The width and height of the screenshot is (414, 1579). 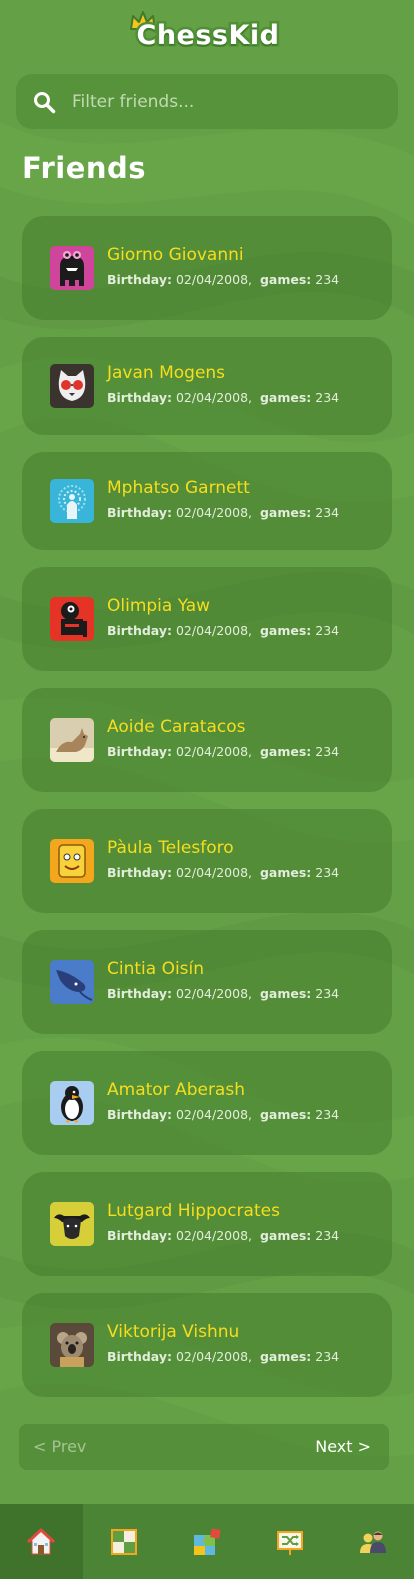 I want to click on penguin-icon, so click(x=72, y=1103).